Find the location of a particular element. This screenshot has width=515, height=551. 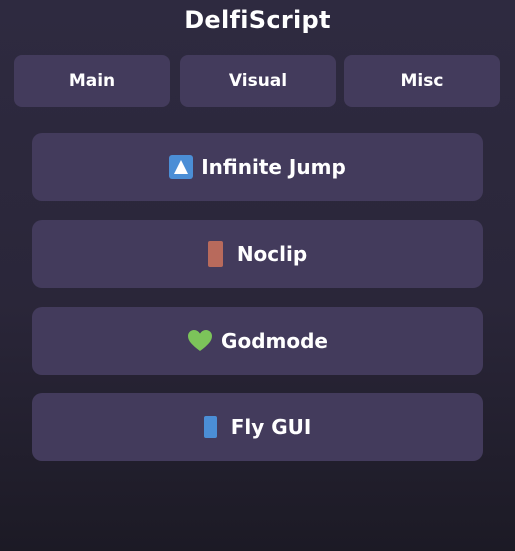

fly-gui-button: Fly GUI is located at coordinates (257, 427).